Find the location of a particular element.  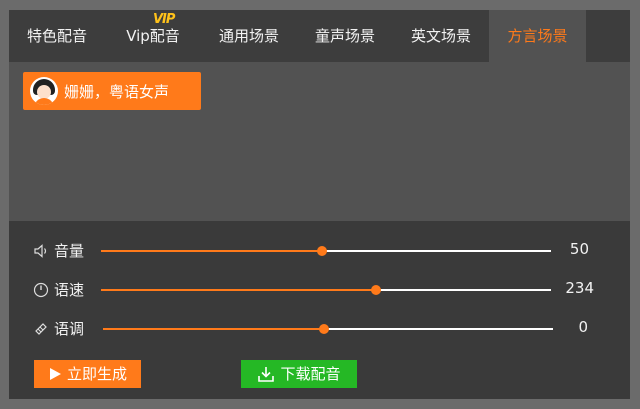

volume-slider-thumb is located at coordinates (321, 251).